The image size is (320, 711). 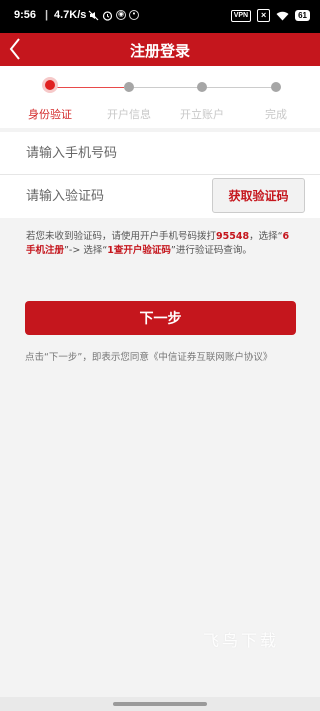 What do you see at coordinates (121, 15) in the screenshot?
I see `app-notification-icon: ◉` at bounding box center [121, 15].